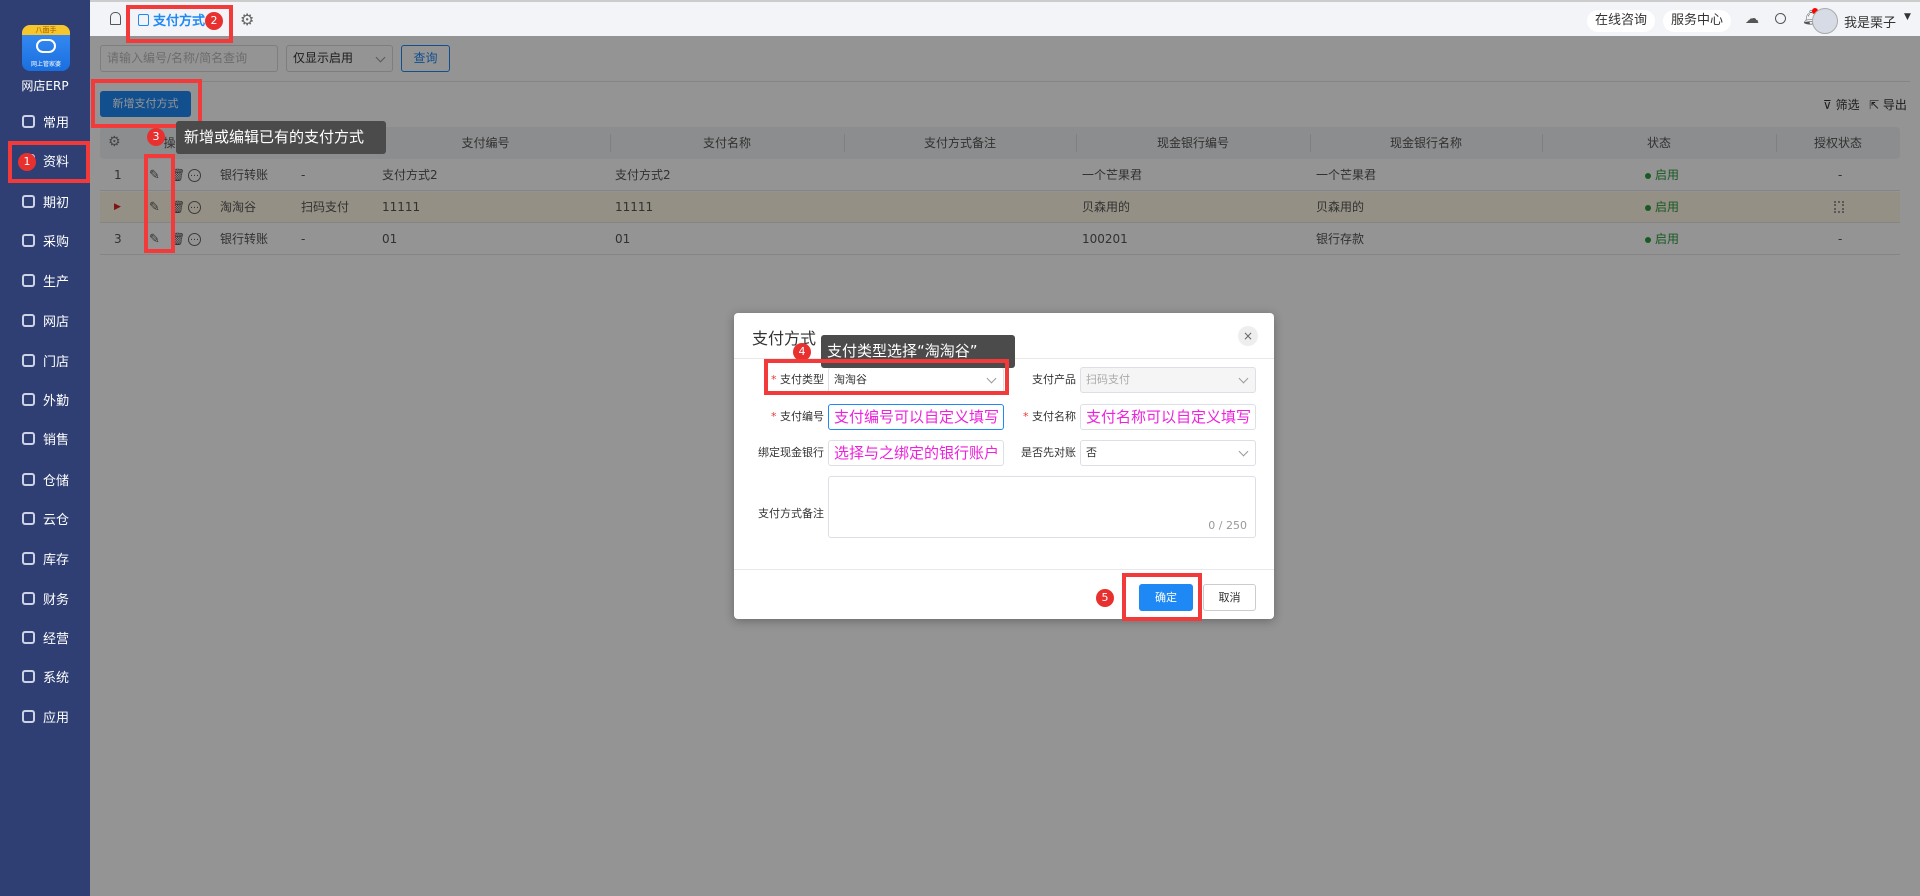 This screenshot has height=896, width=1920. Describe the element at coordinates (45, 320) in the screenshot. I see `sidebar-item: 网店` at that location.